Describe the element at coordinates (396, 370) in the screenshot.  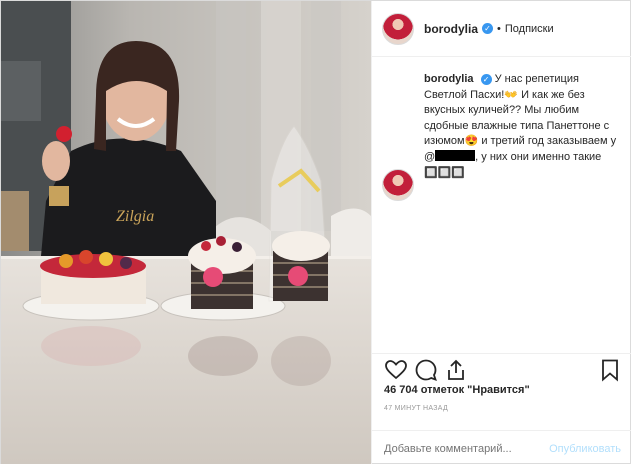
I see `heart-icon` at that location.